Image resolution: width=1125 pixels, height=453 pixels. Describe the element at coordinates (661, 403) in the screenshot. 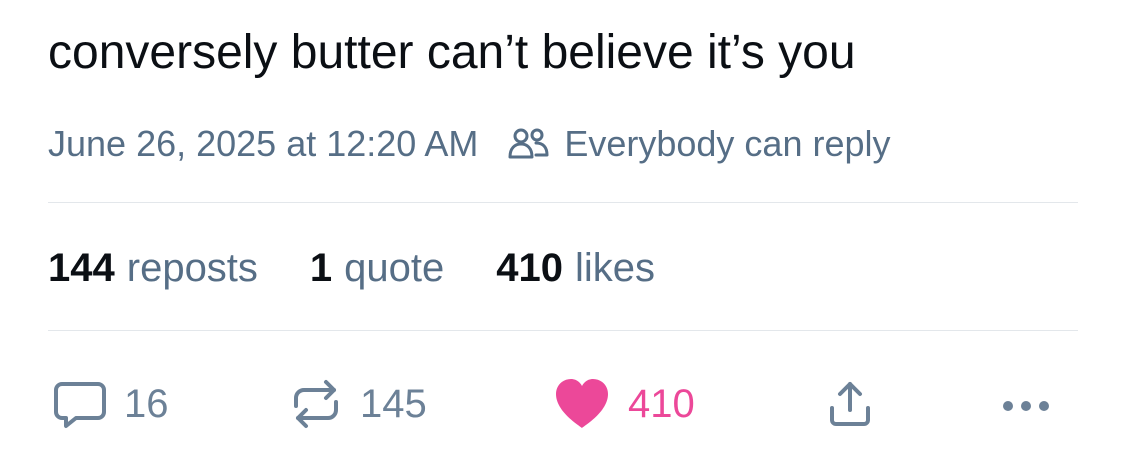

I see `like-count: 410` at that location.